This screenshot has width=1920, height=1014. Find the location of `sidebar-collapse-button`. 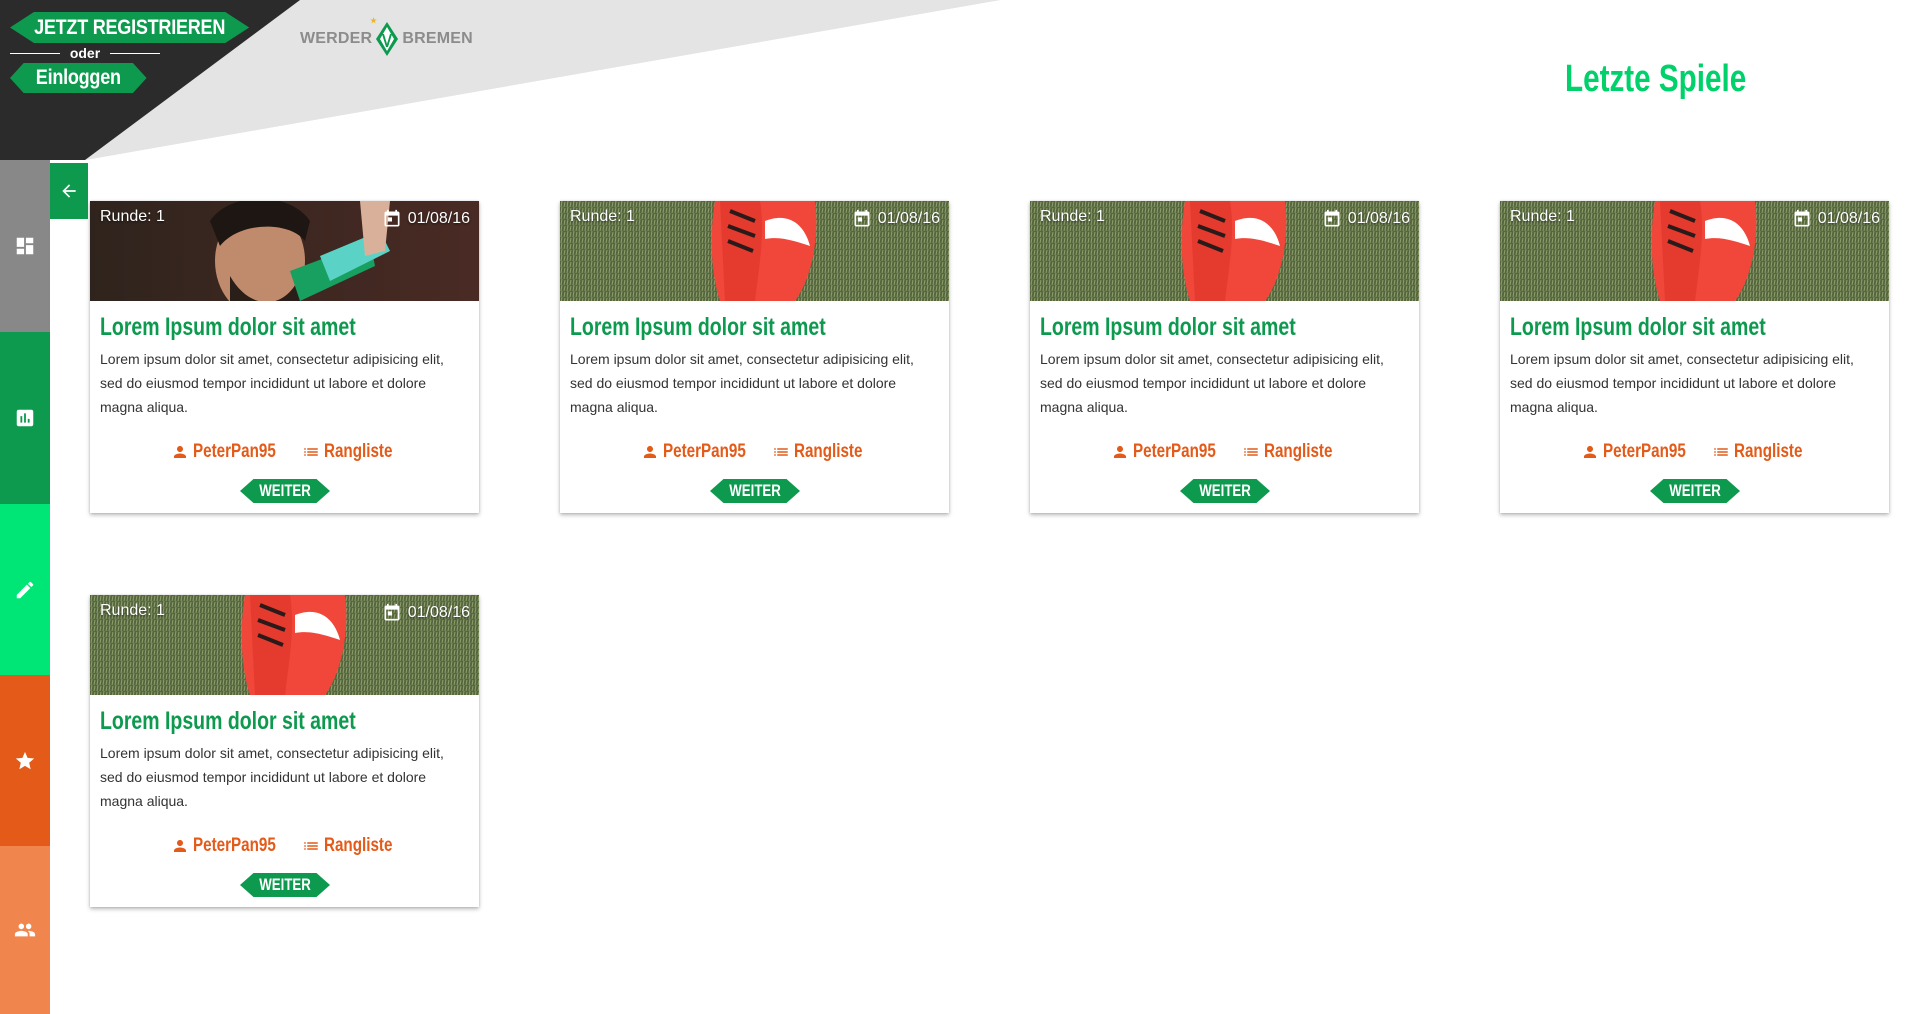

sidebar-collapse-button is located at coordinates (69, 191).